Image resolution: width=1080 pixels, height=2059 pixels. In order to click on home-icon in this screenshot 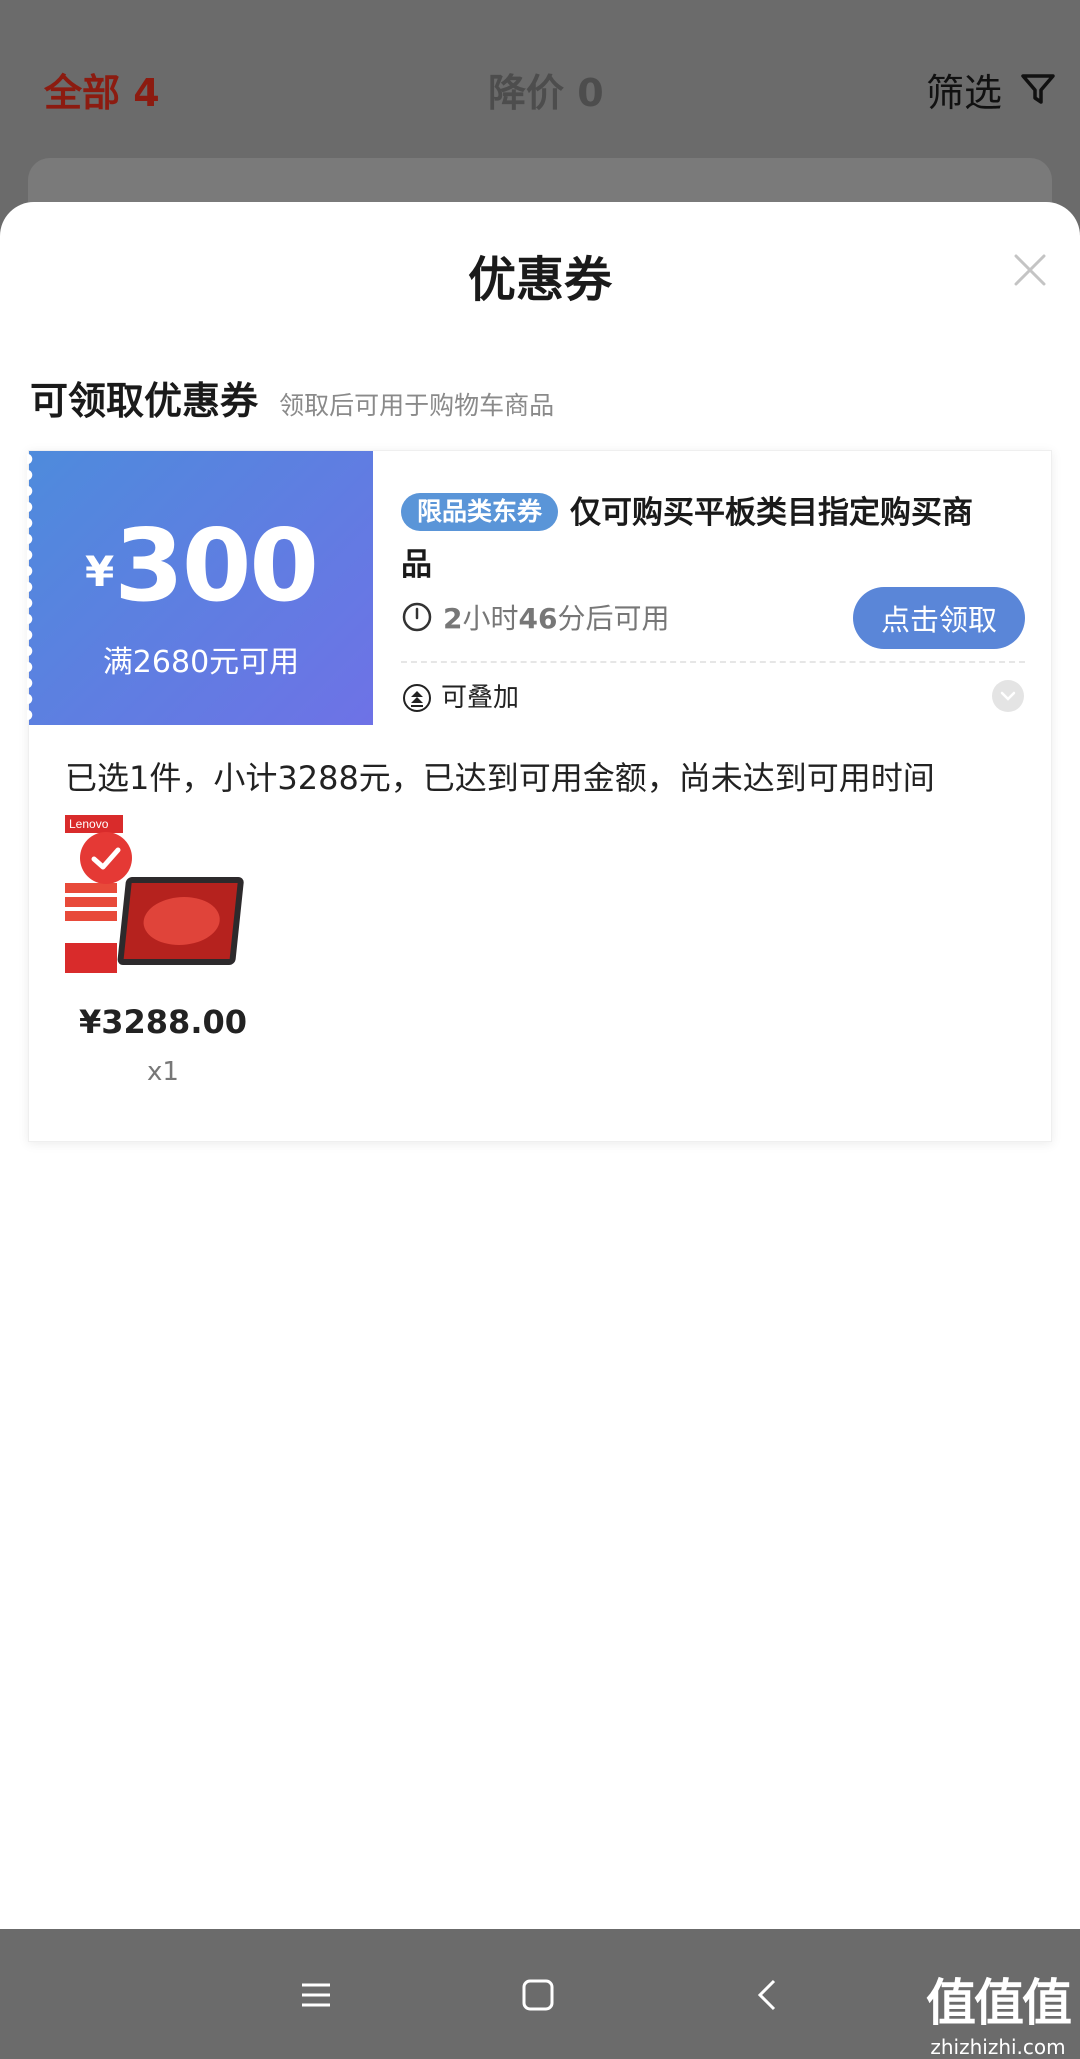, I will do `click(538, 1995)`.